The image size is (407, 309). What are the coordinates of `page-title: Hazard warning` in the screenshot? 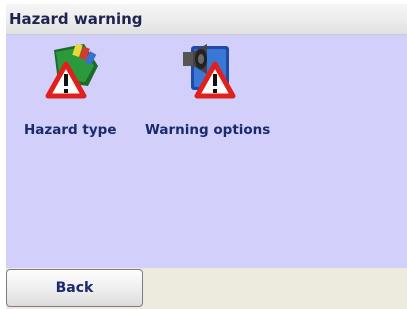 It's located at (76, 19).